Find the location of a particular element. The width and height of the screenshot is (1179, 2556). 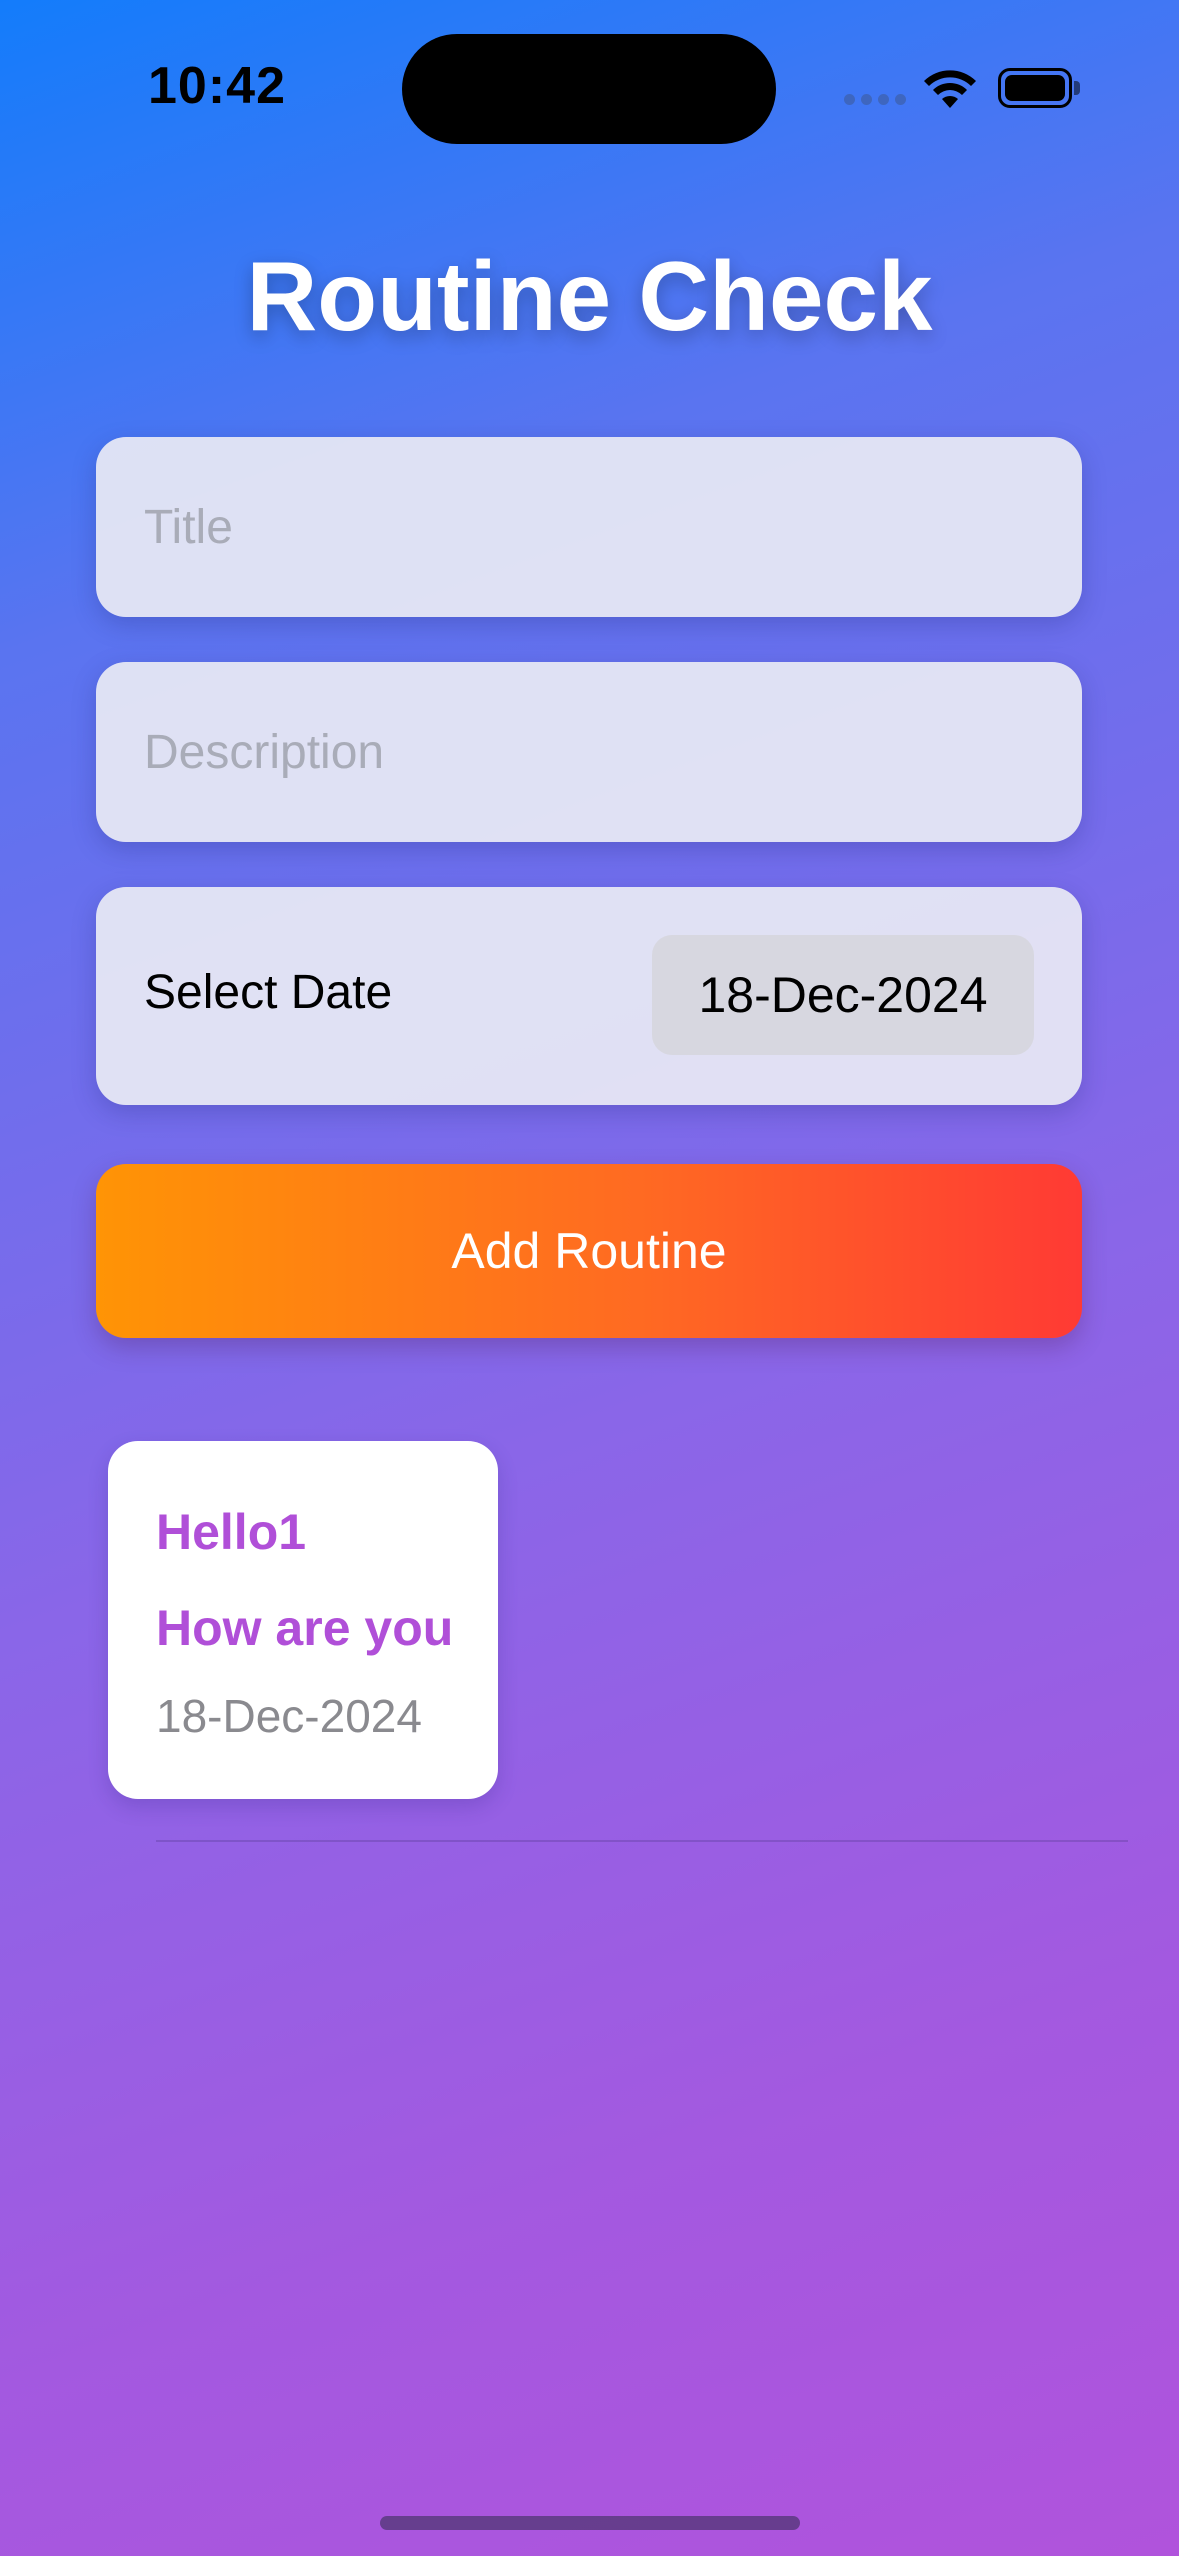

title-input is located at coordinates (589, 527).